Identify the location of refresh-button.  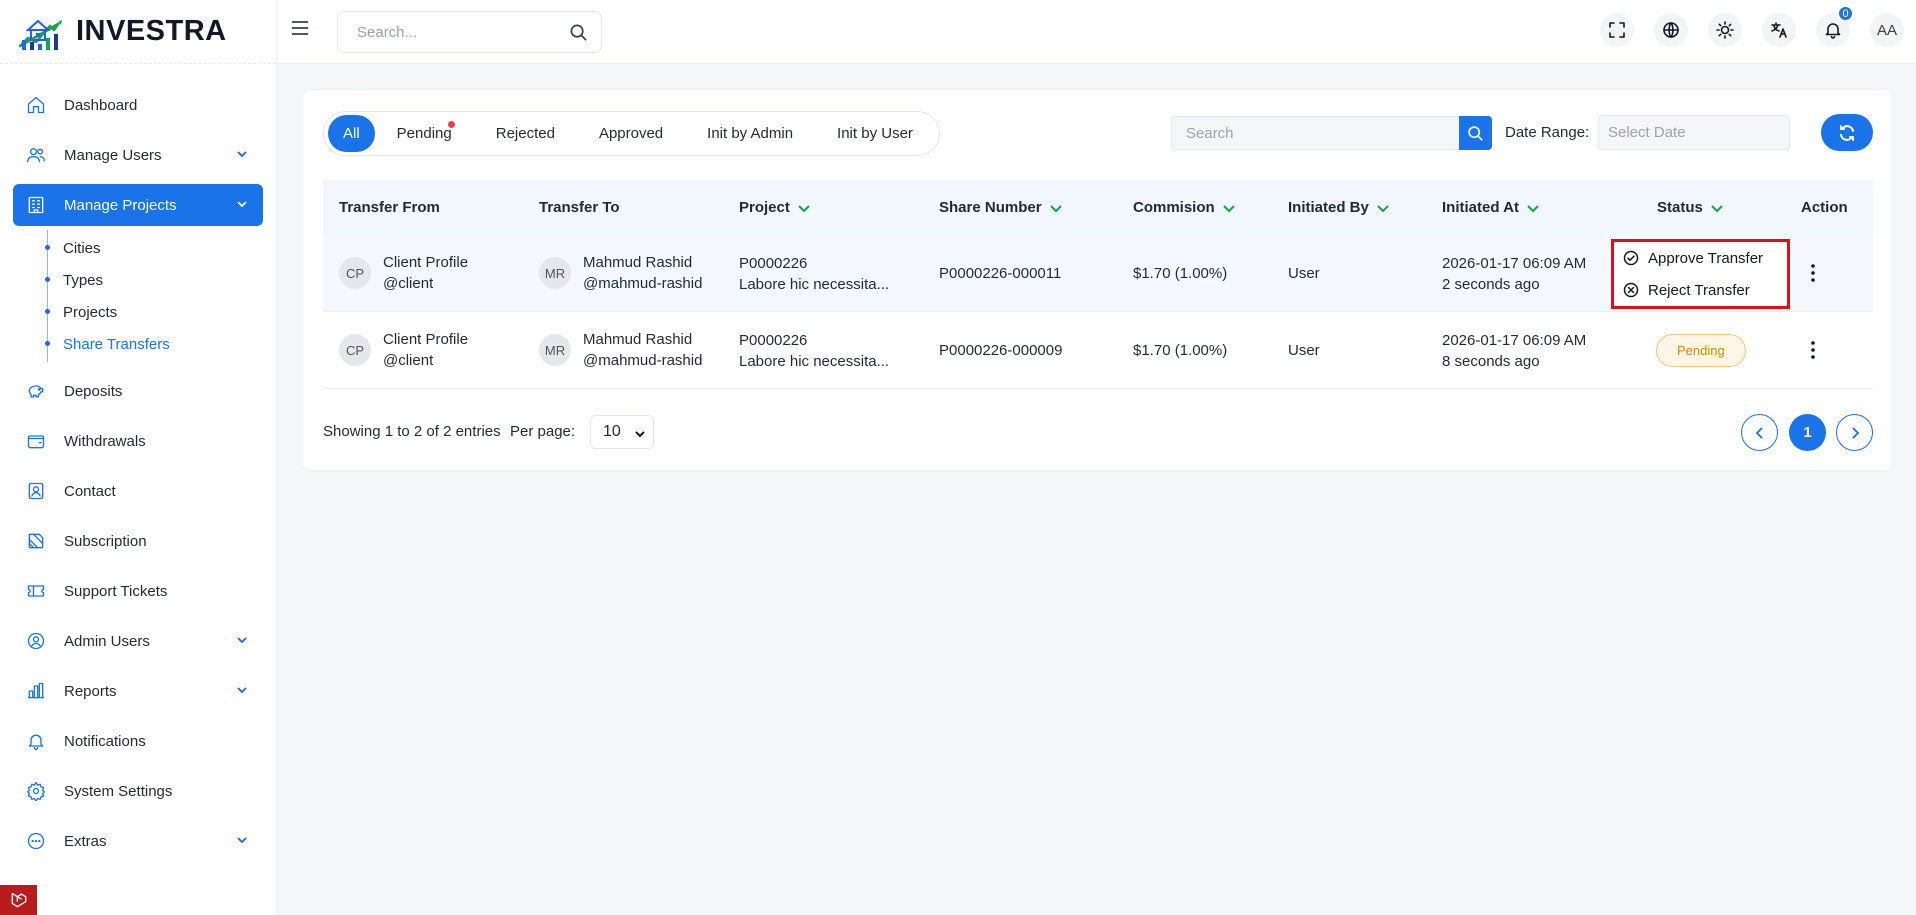
(1847, 132).